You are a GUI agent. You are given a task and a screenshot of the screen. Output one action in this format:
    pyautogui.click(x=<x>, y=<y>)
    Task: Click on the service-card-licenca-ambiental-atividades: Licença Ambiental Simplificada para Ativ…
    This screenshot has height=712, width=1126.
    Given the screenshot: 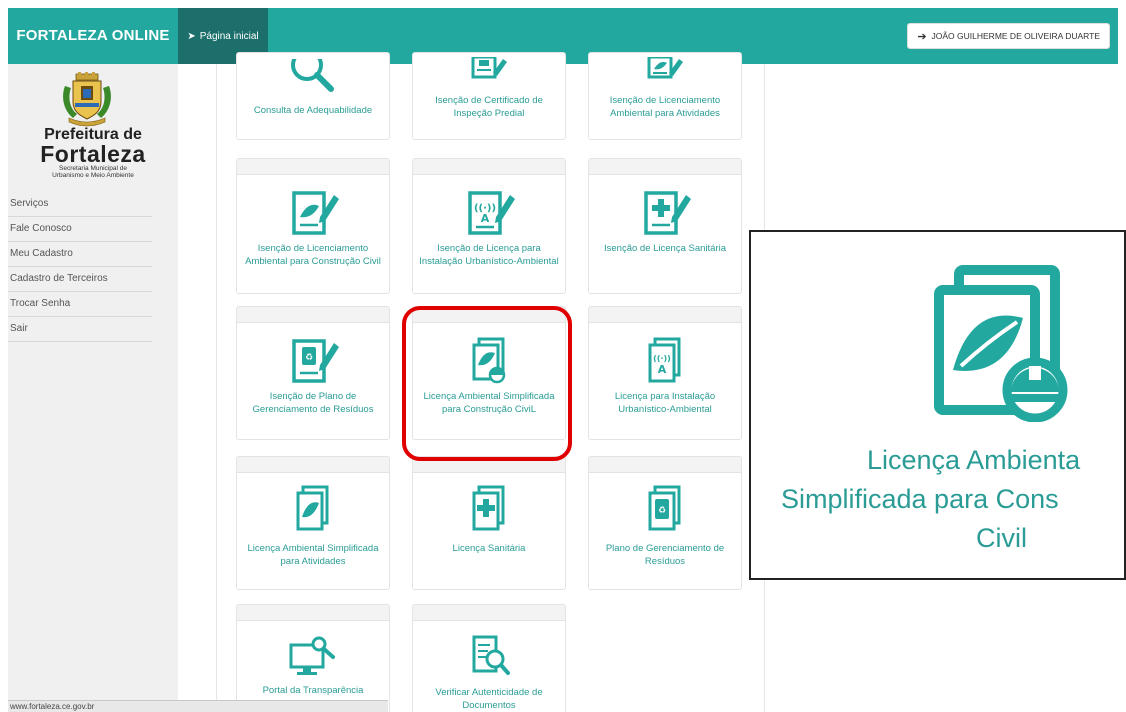 What is the action you would take?
    pyautogui.click(x=313, y=523)
    